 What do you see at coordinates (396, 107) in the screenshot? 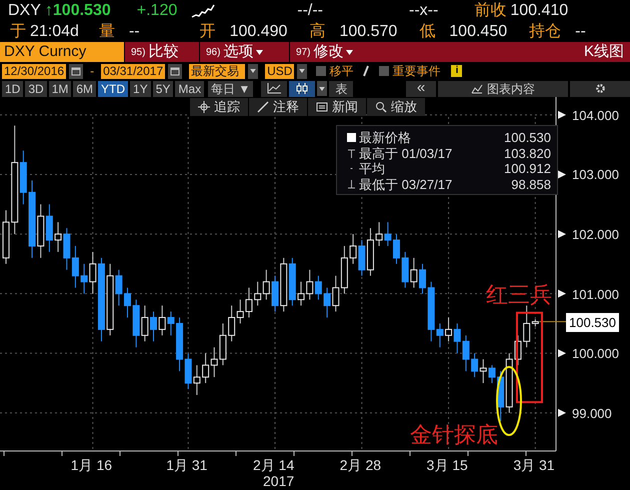
I see `chart-tool-button: 缩放` at bounding box center [396, 107].